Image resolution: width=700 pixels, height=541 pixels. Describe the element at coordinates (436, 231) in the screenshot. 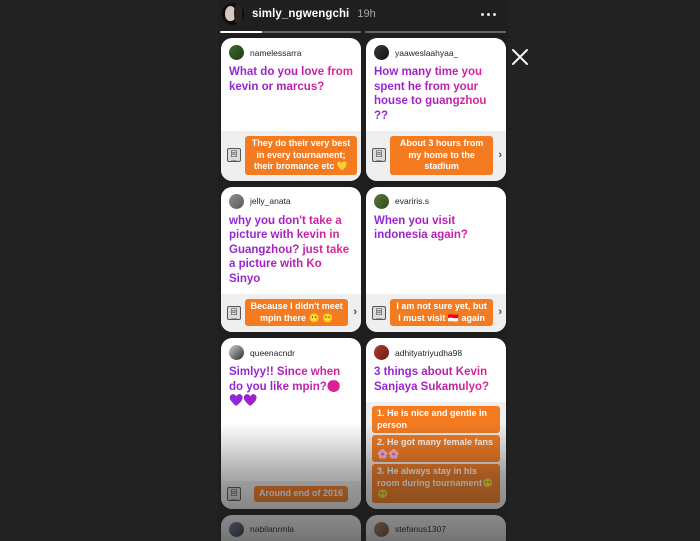

I see `question-text: When you visit indonesia again?` at that location.